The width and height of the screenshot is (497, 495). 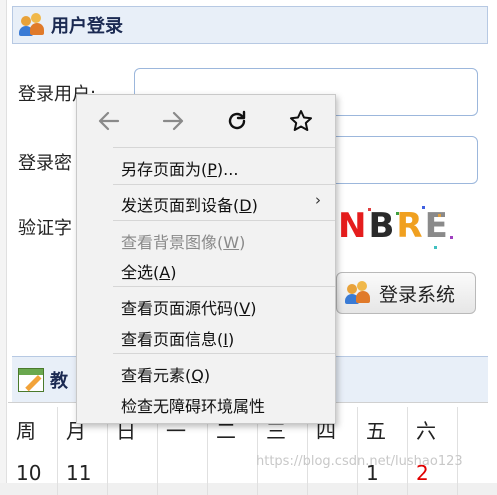 I want to click on forward-icon, so click(x=173, y=121).